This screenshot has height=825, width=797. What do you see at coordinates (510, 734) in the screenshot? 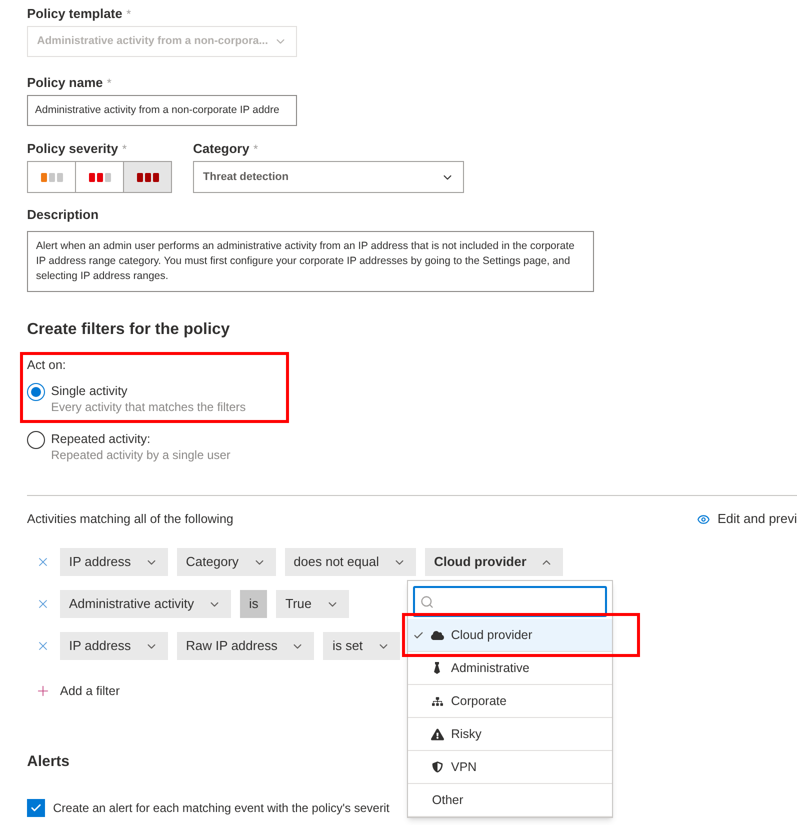
I see `menu-option: Risky` at bounding box center [510, 734].